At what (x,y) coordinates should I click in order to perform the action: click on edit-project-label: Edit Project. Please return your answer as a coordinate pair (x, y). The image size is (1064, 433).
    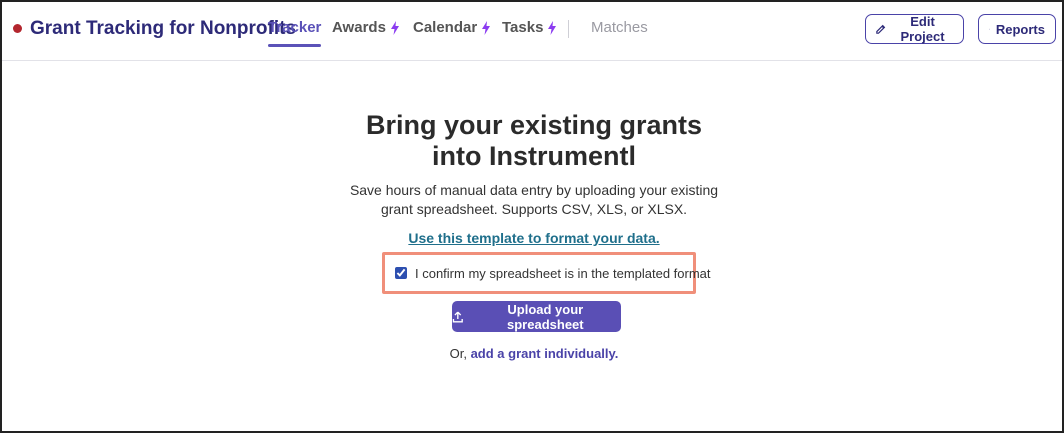
    Looking at the image, I should click on (922, 29).